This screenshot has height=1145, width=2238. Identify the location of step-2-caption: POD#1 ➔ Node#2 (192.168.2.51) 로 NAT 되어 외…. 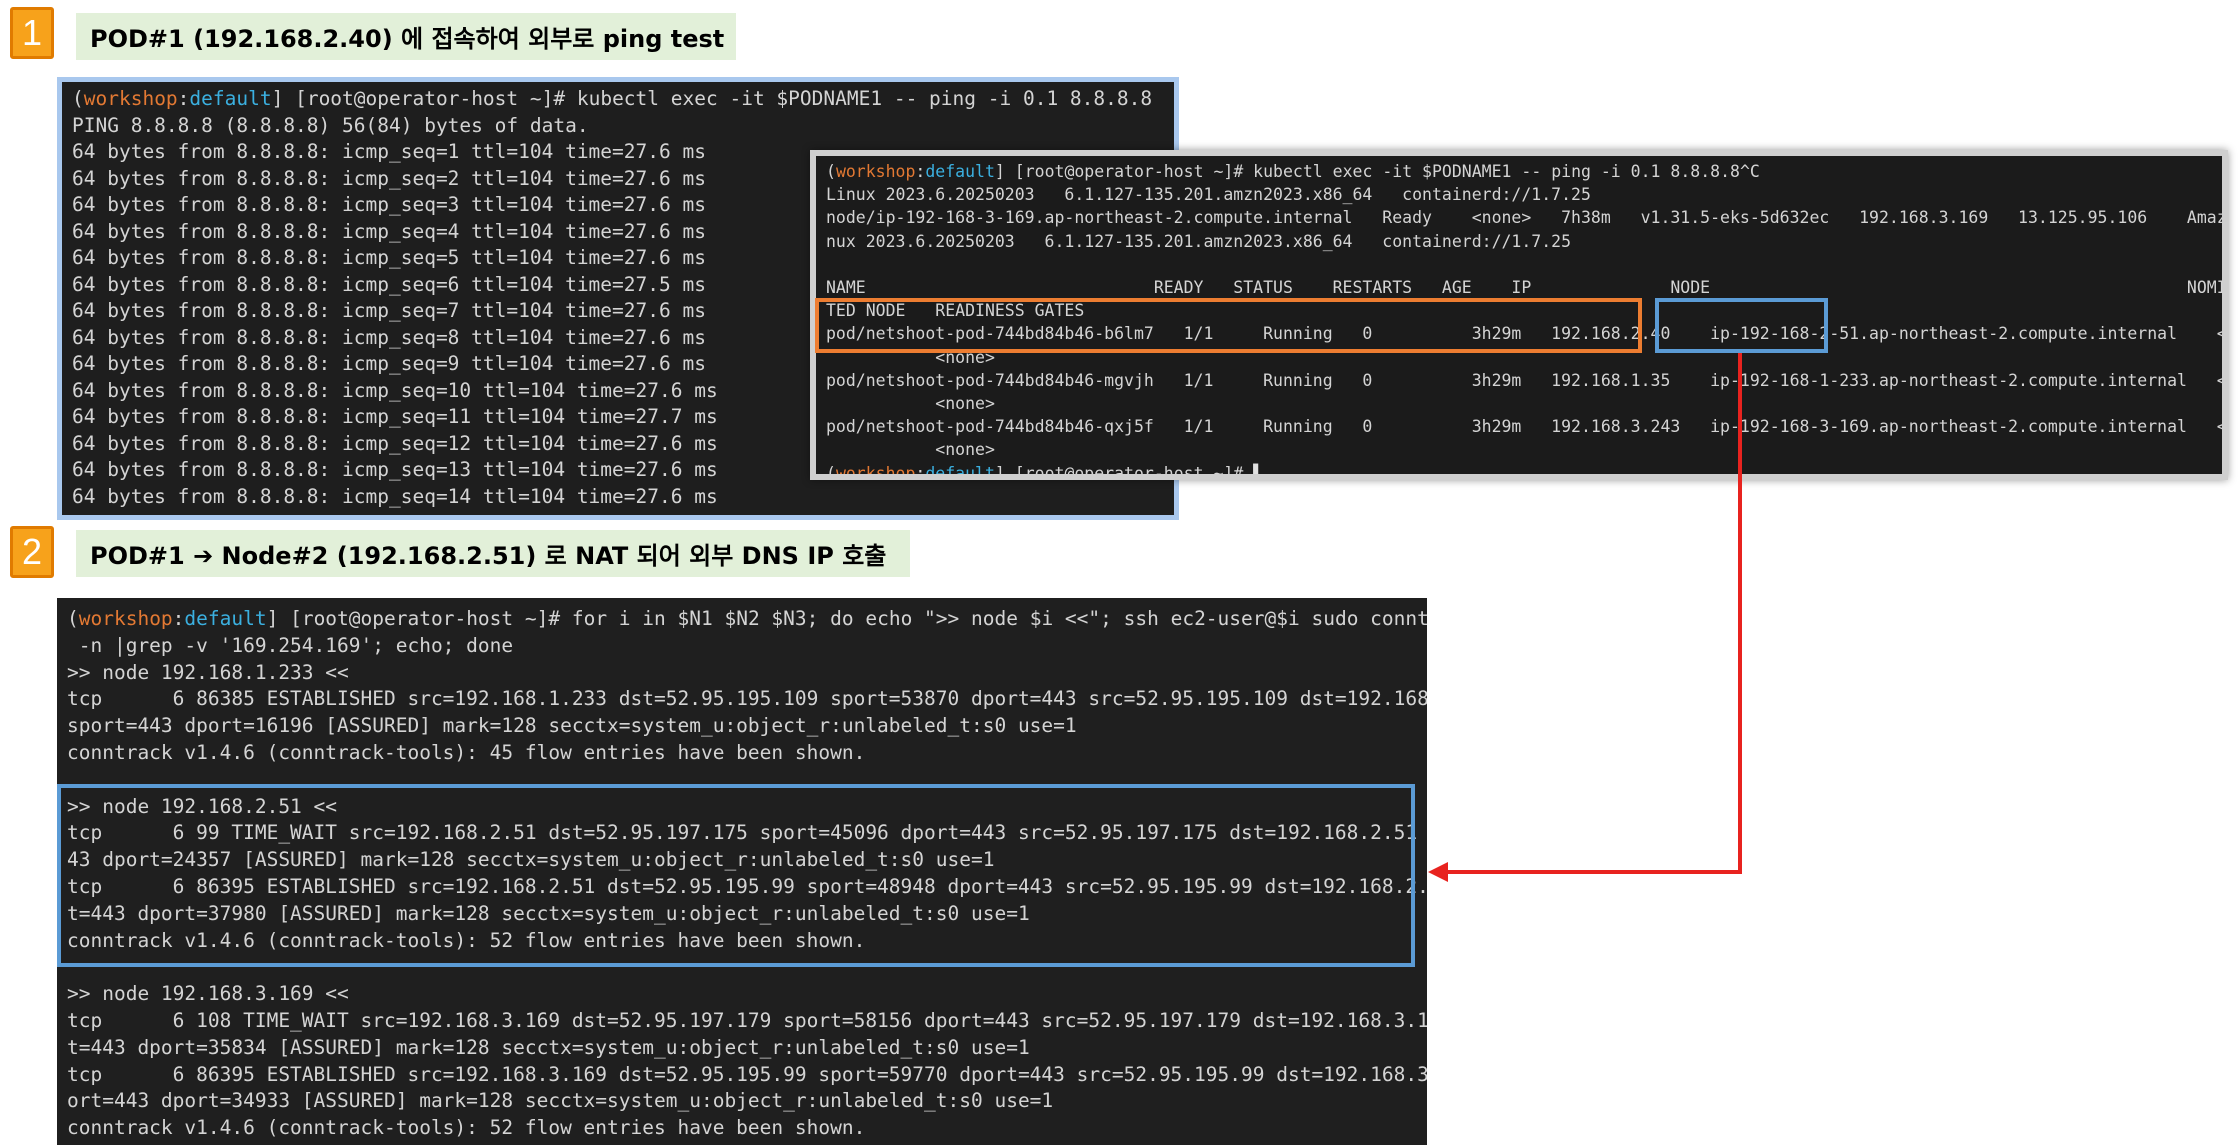
(493, 553).